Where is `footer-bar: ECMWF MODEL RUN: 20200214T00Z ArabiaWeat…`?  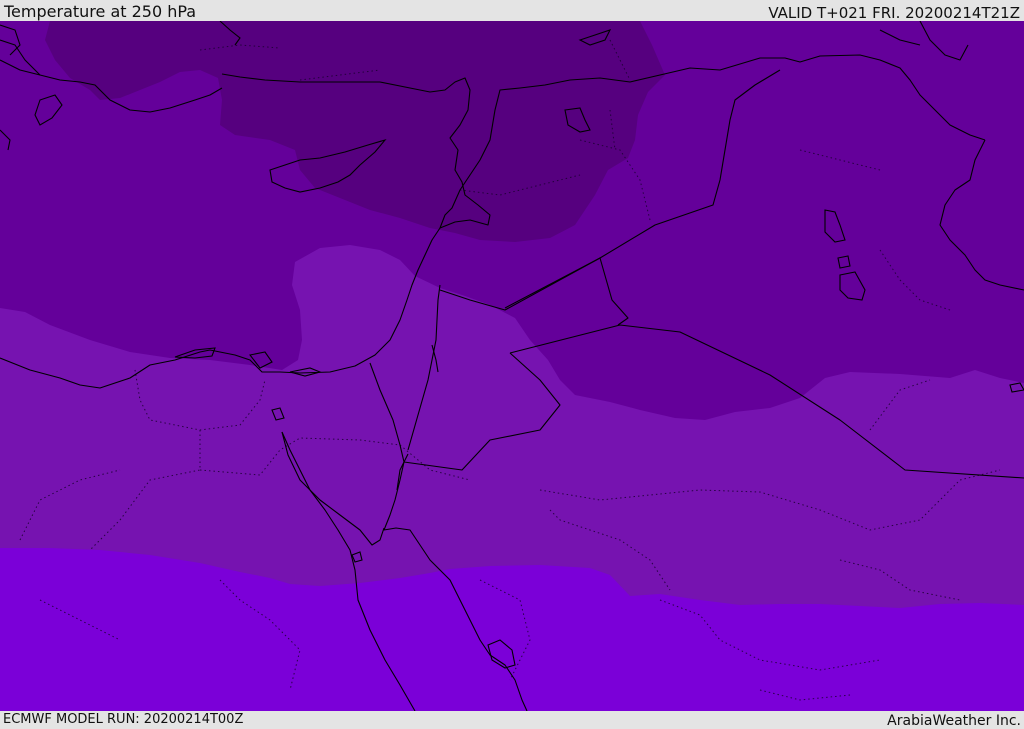
footer-bar: ECMWF MODEL RUN: 20200214T00Z ArabiaWeat… is located at coordinates (512, 720).